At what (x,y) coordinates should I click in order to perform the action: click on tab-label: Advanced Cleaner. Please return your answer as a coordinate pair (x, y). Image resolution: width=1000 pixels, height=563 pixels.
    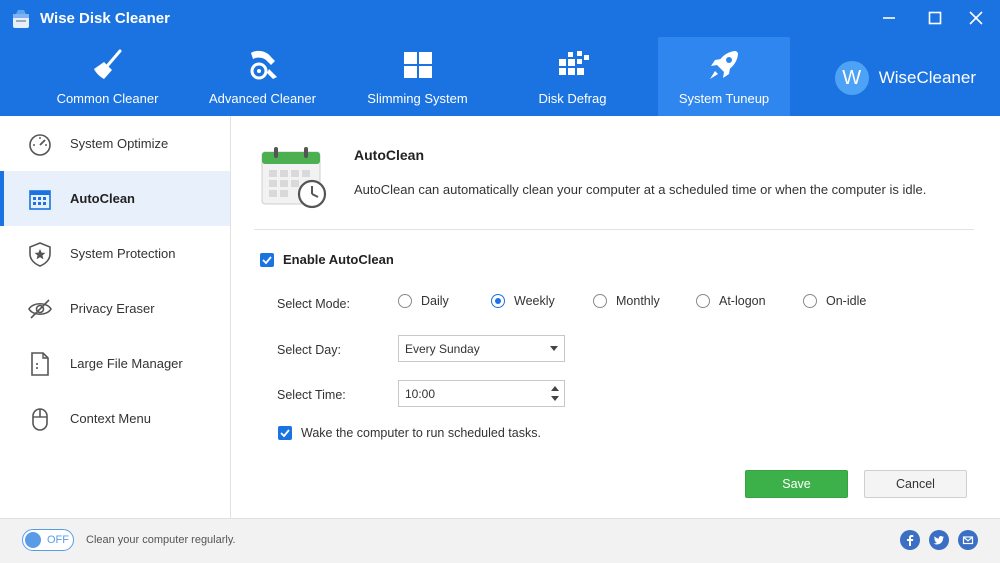
    Looking at the image, I should click on (262, 98).